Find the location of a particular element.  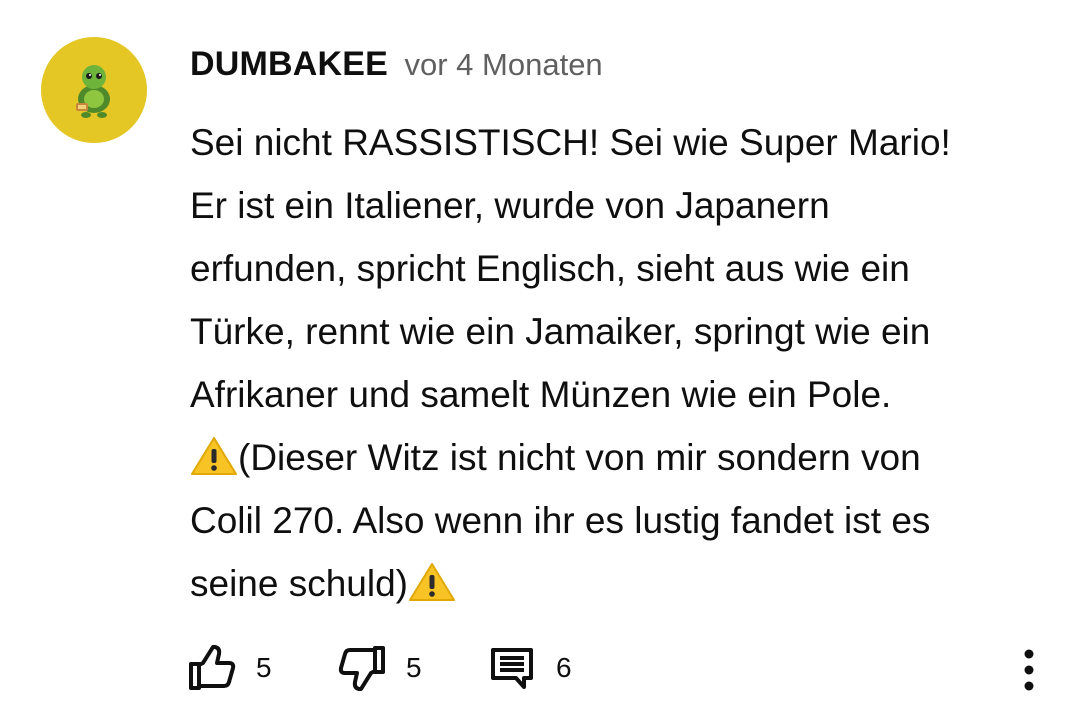

turtle-avatar-icon is located at coordinates (93, 91).